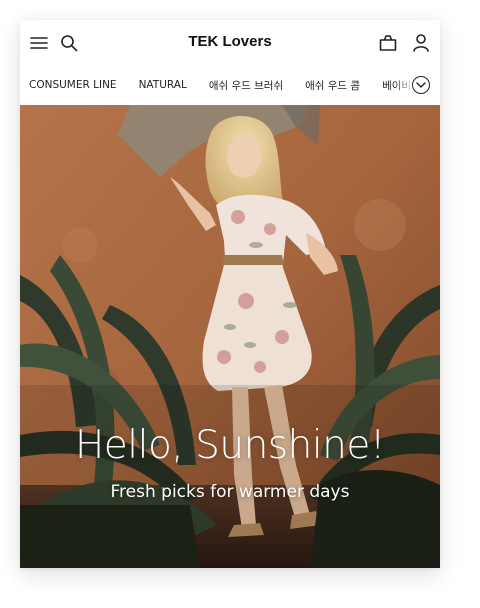 Image resolution: width=480 pixels, height=608 pixels. I want to click on top-header: TEK Lovers, so click(230, 43).